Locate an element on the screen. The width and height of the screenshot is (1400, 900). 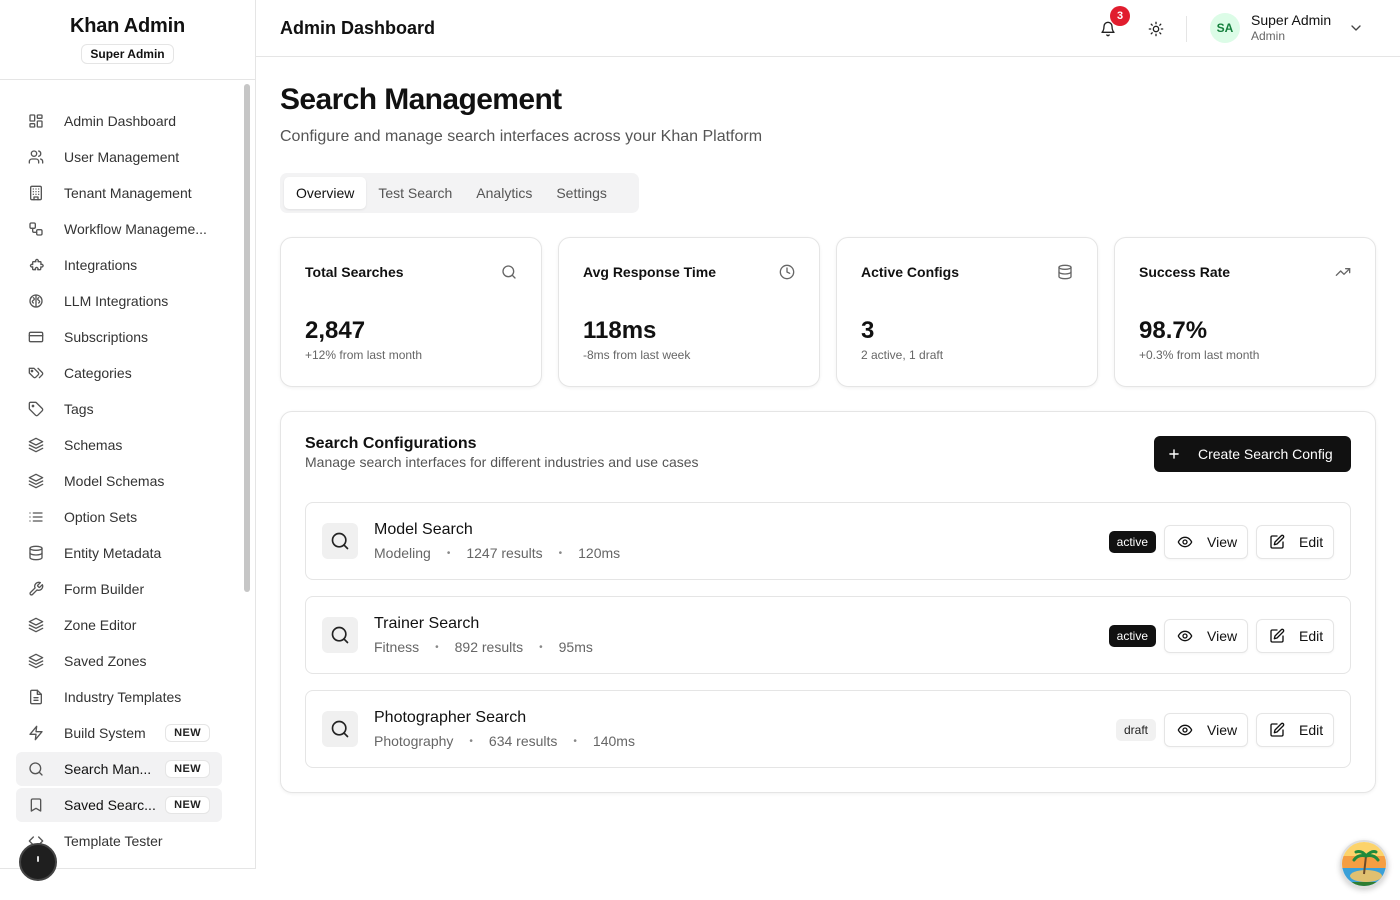
sidebar-scrollbar is located at coordinates (247, 474).